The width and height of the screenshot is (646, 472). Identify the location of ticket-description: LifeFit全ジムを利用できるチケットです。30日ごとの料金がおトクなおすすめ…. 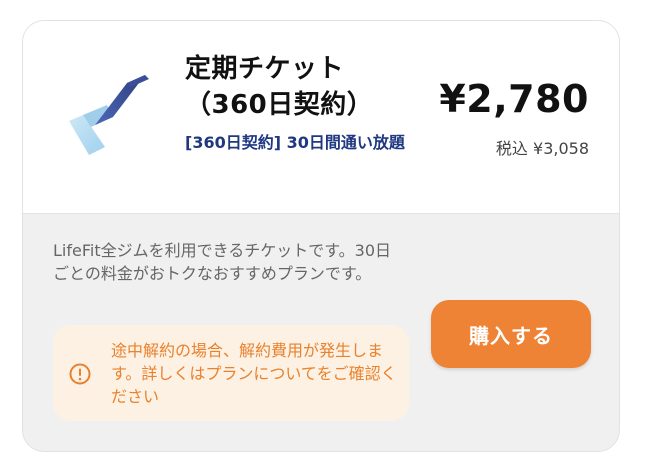
(222, 262).